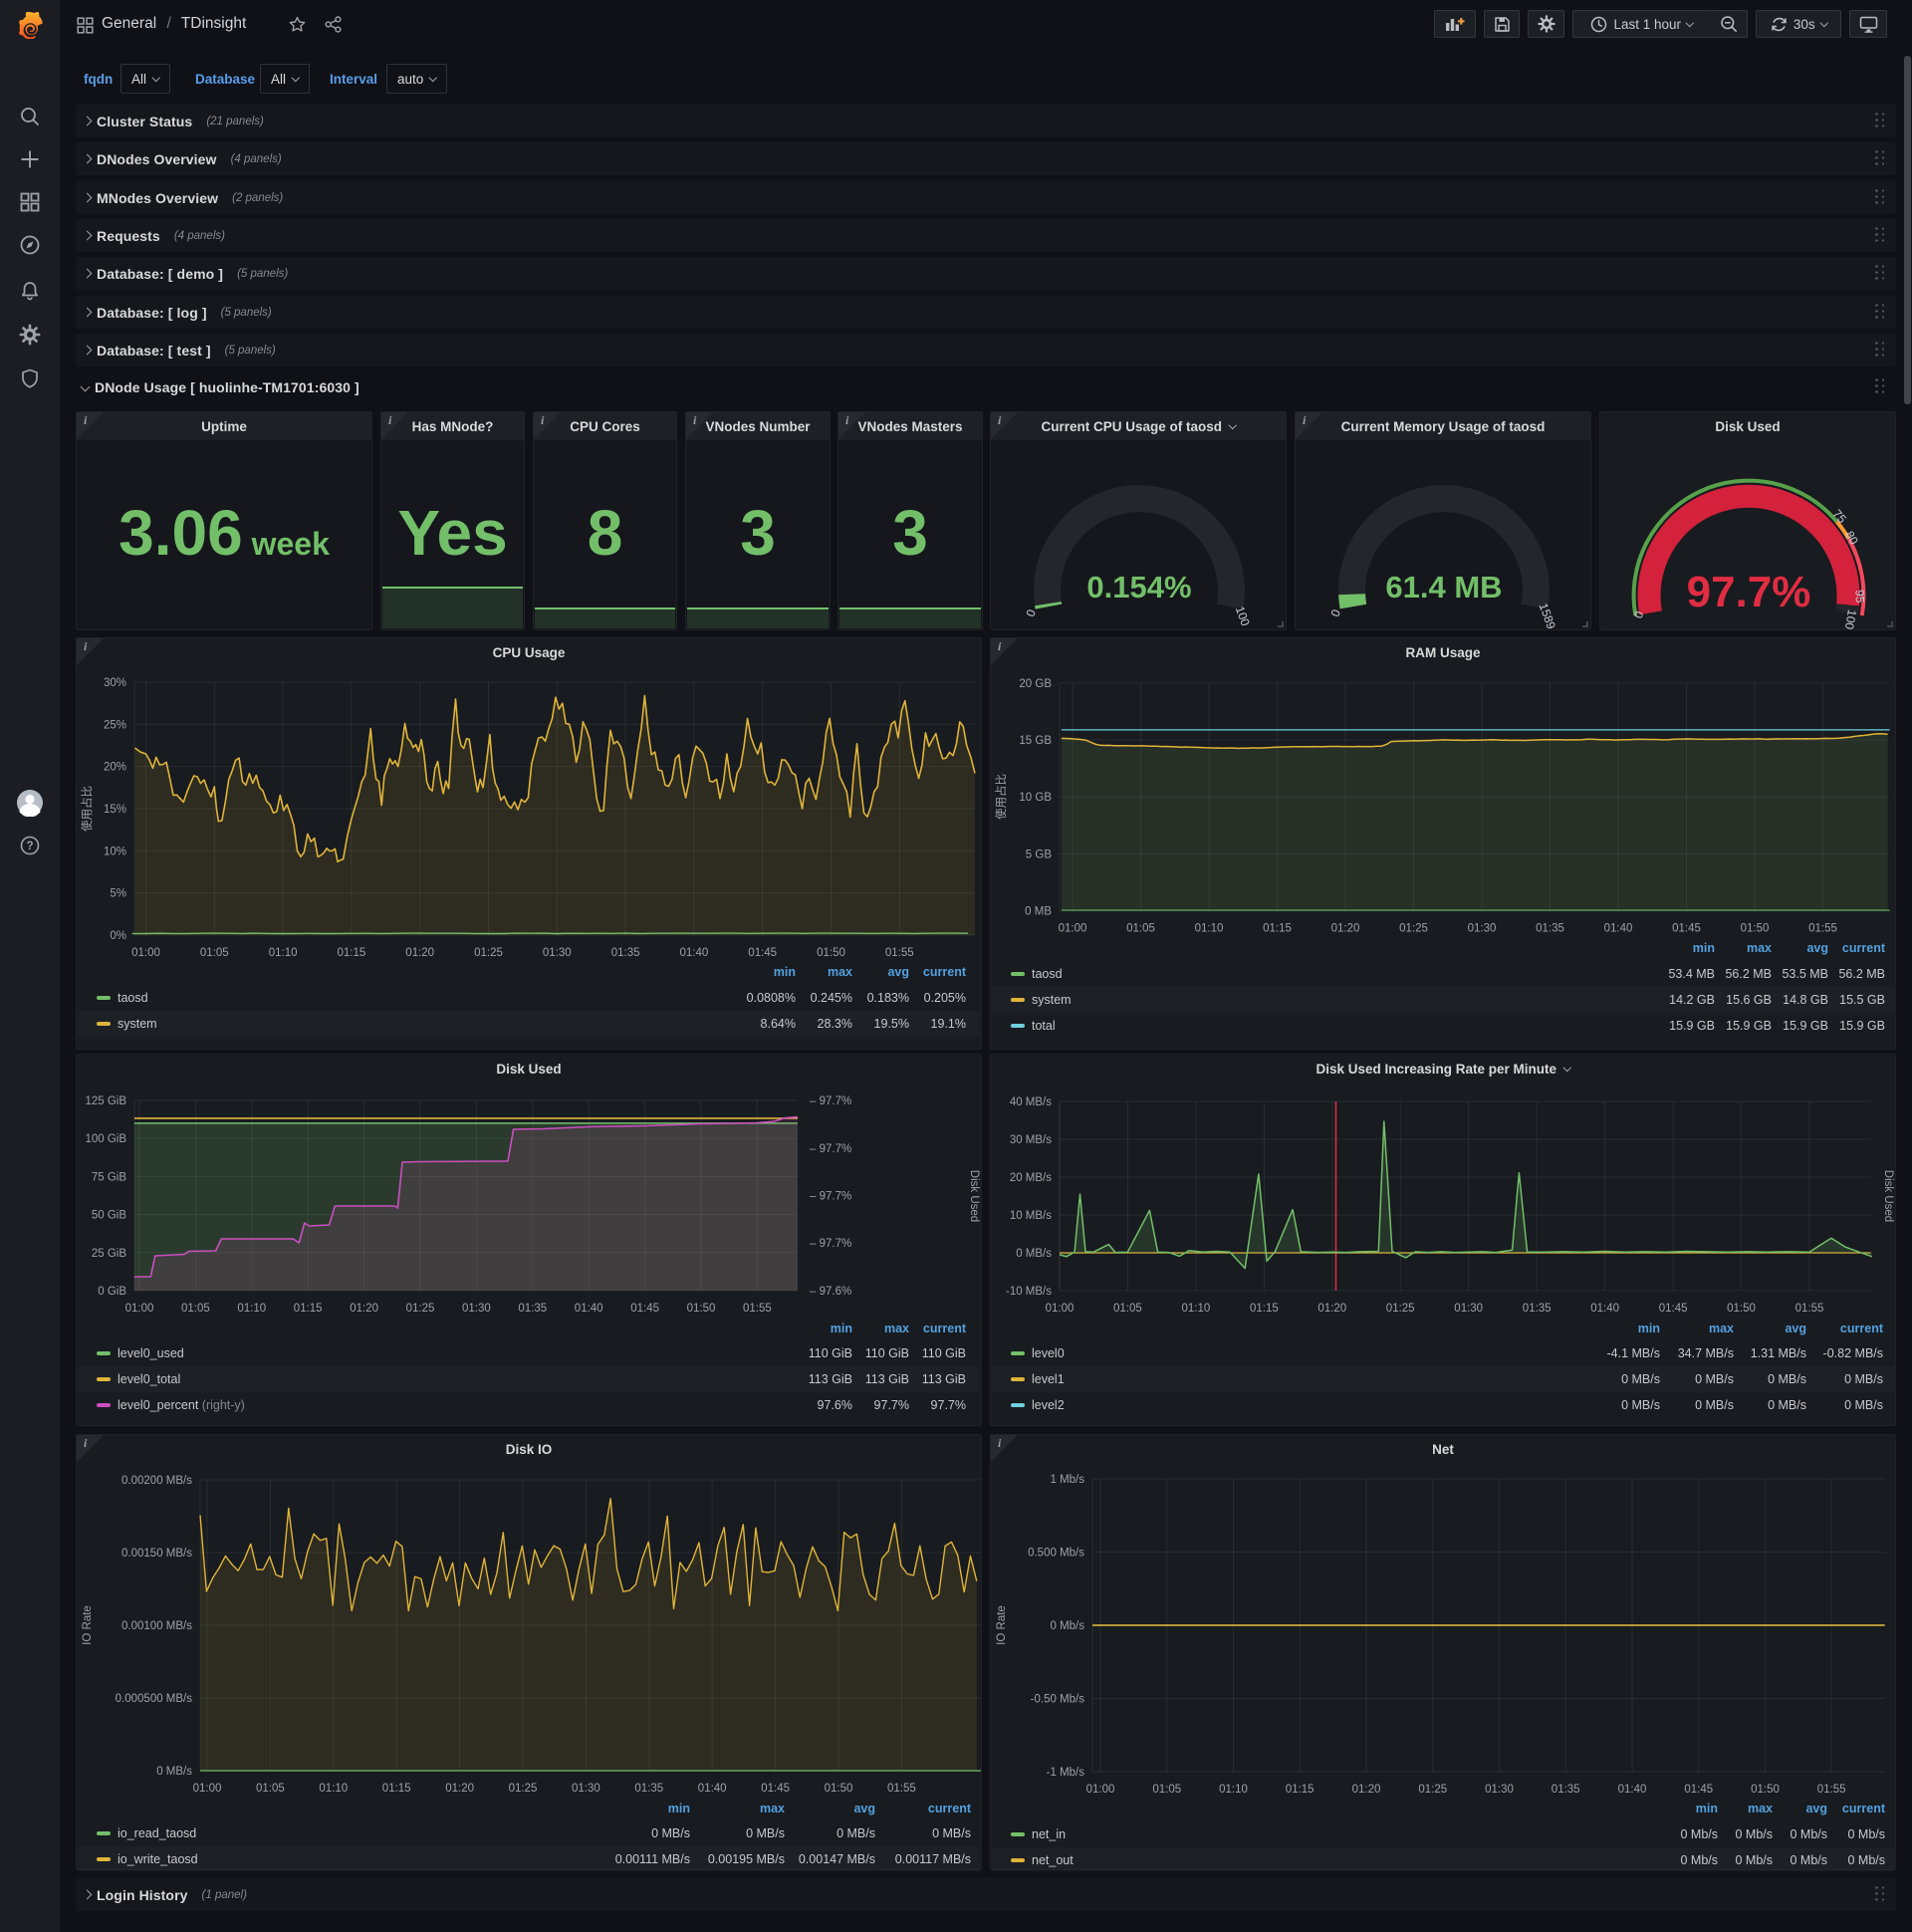 Image resolution: width=1912 pixels, height=1932 pixels. I want to click on svg-text: -10 MB/s, so click(1029, 1292).